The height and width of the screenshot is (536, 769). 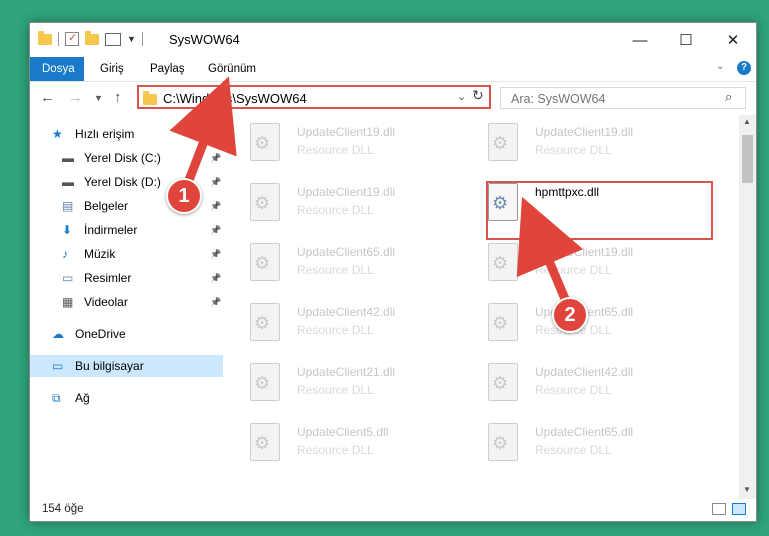 What do you see at coordinates (570, 315) in the screenshot?
I see `step-2-badge: 2` at bounding box center [570, 315].